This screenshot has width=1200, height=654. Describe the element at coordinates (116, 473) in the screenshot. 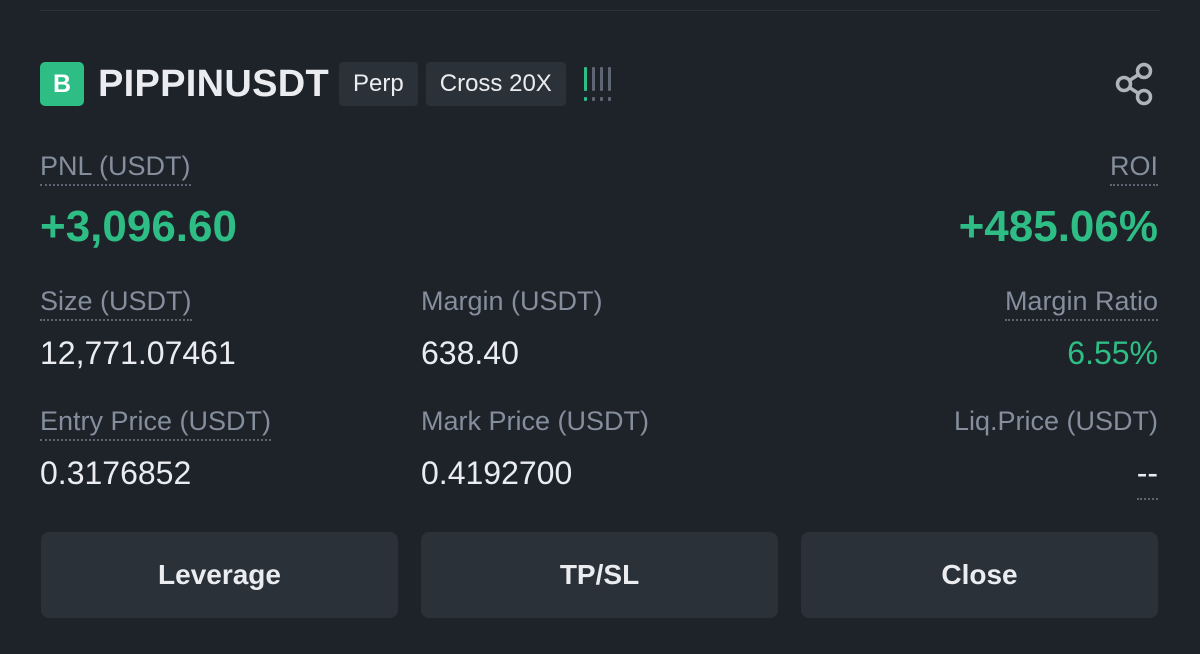

I see `entry-price-value: 0.3176852` at that location.